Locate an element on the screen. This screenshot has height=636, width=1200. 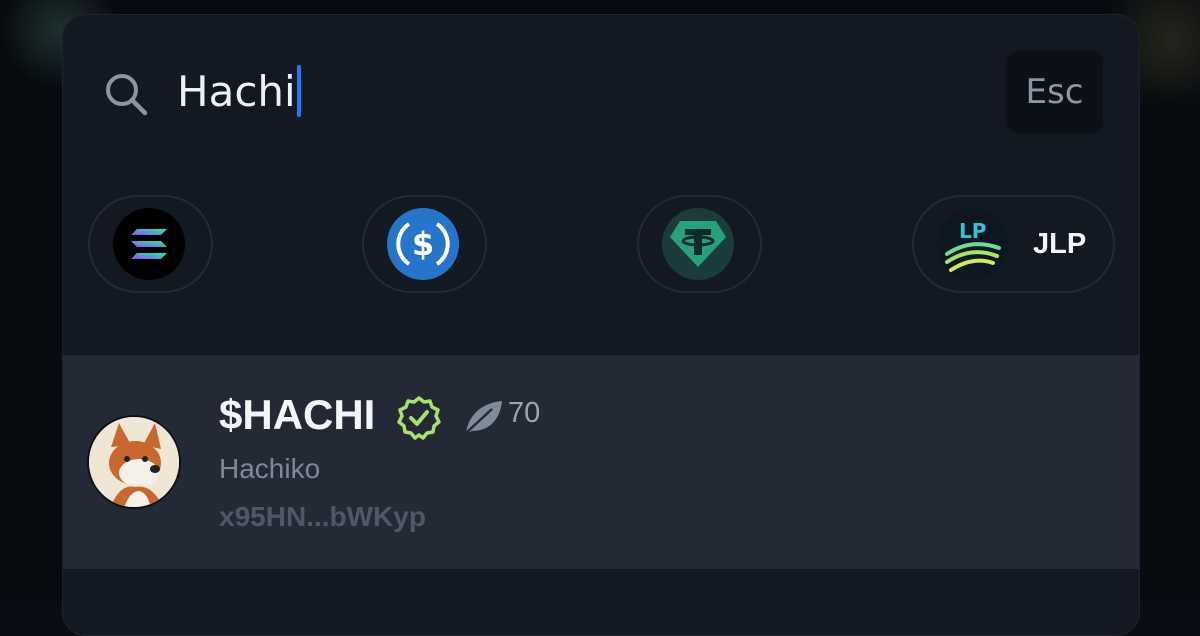
search-input: Hachi is located at coordinates (239, 91).